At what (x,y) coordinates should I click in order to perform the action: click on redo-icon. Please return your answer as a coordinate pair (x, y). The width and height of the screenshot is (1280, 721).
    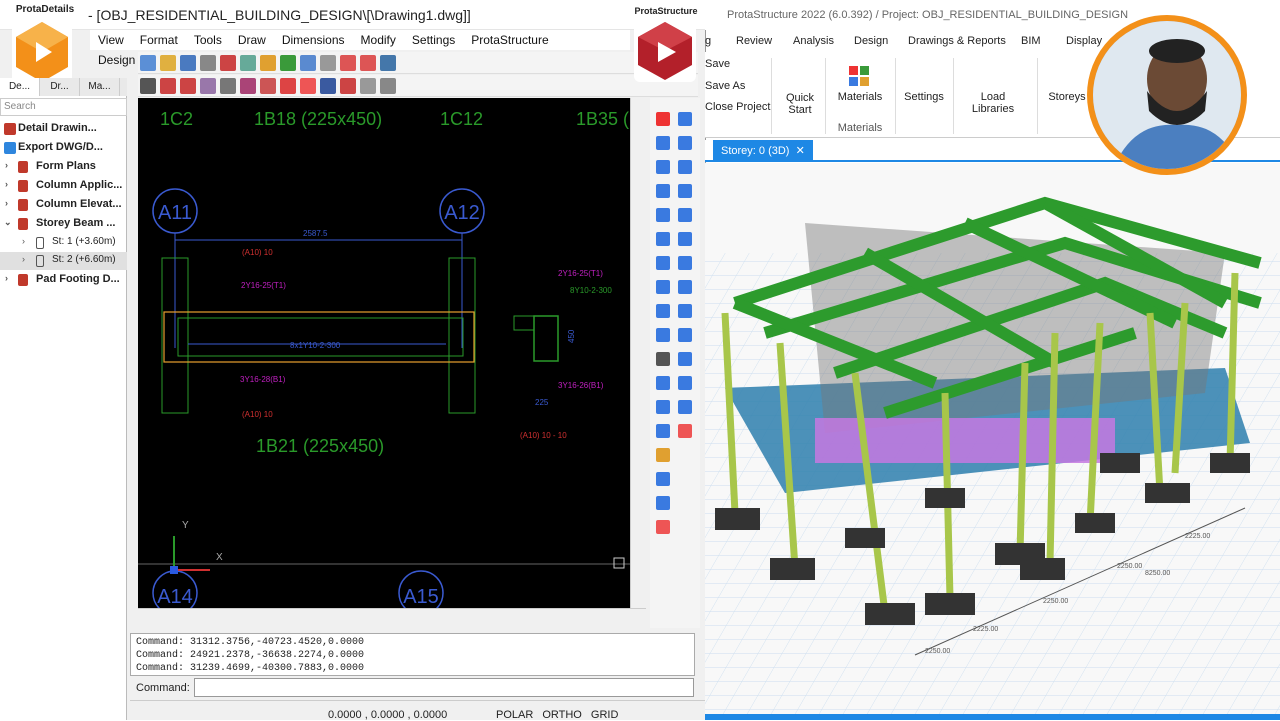
    Looking at the image, I should click on (288, 63).